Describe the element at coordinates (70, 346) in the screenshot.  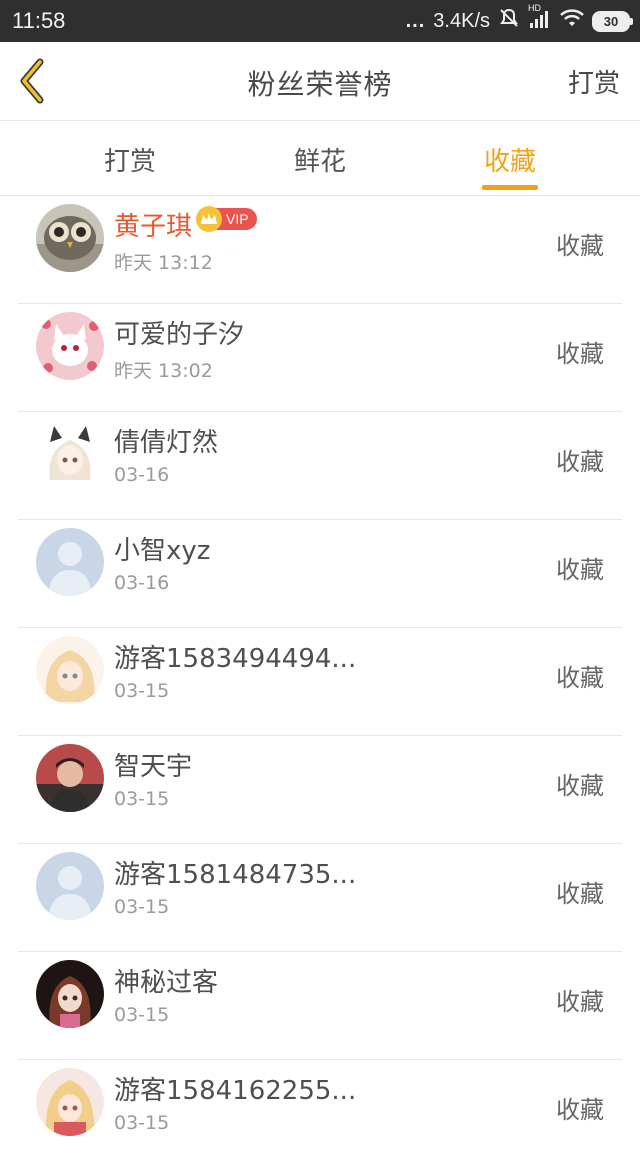
I see `cat-anime-avatar` at that location.